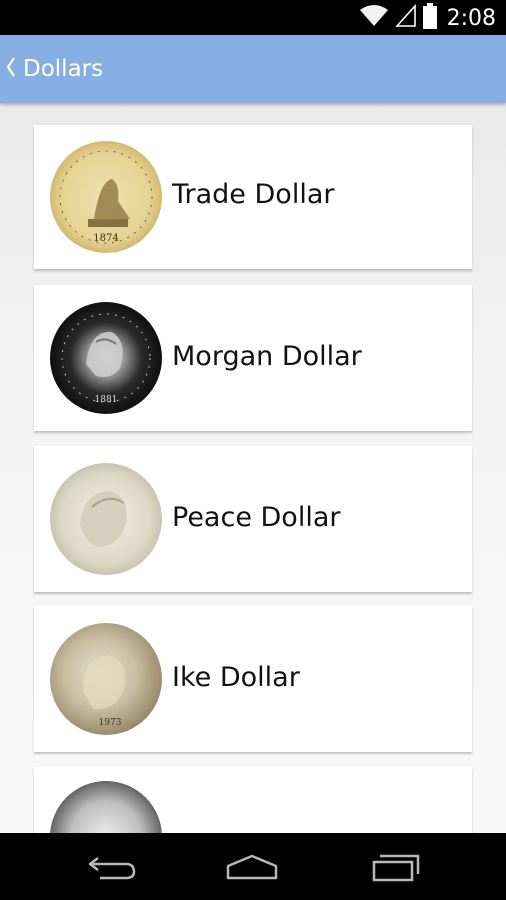  What do you see at coordinates (110, 723) in the screenshot?
I see `coin-year: 1973` at bounding box center [110, 723].